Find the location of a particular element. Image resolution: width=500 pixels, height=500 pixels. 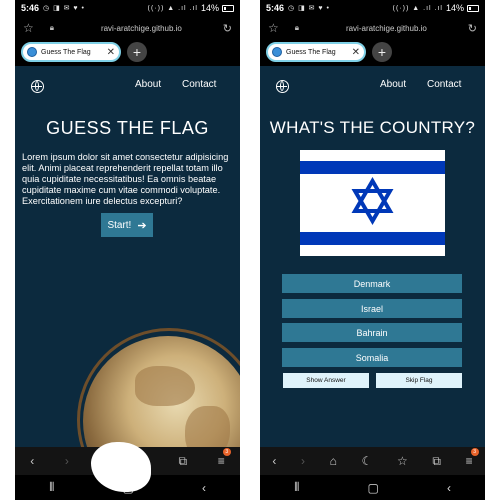

star-of-david-icon is located at coordinates (372, 201).